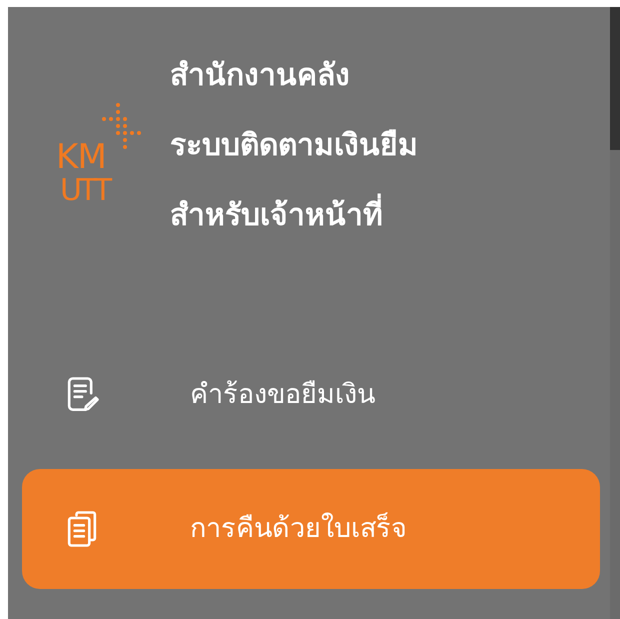 Image resolution: width=620 pixels, height=619 pixels. I want to click on logo-text: UTT, so click(85, 191).